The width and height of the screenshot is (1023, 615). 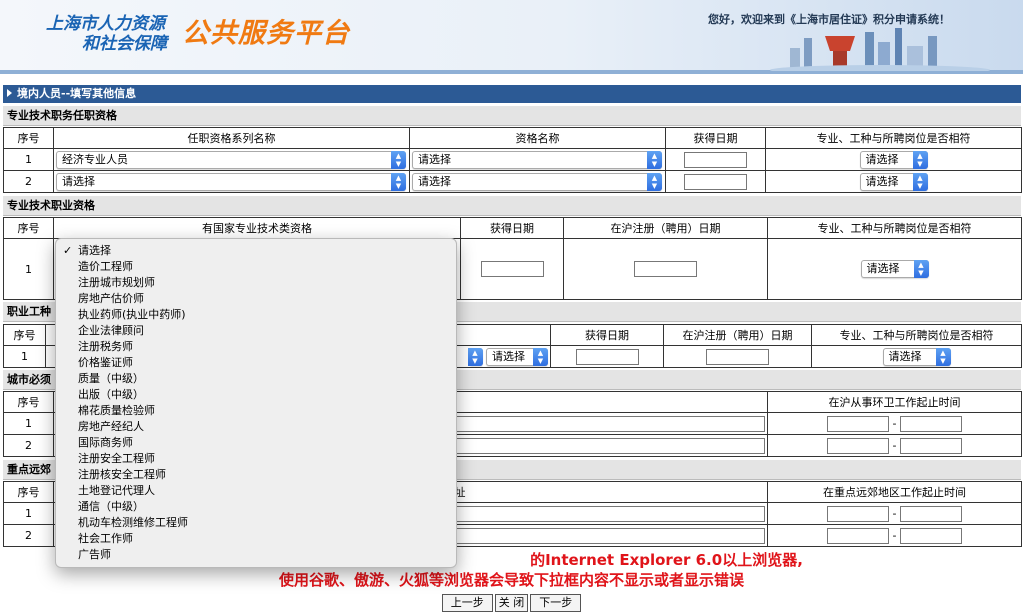 What do you see at coordinates (256, 315) in the screenshot?
I see `dropdown-option: 执业药师(执业中药师)` at bounding box center [256, 315].